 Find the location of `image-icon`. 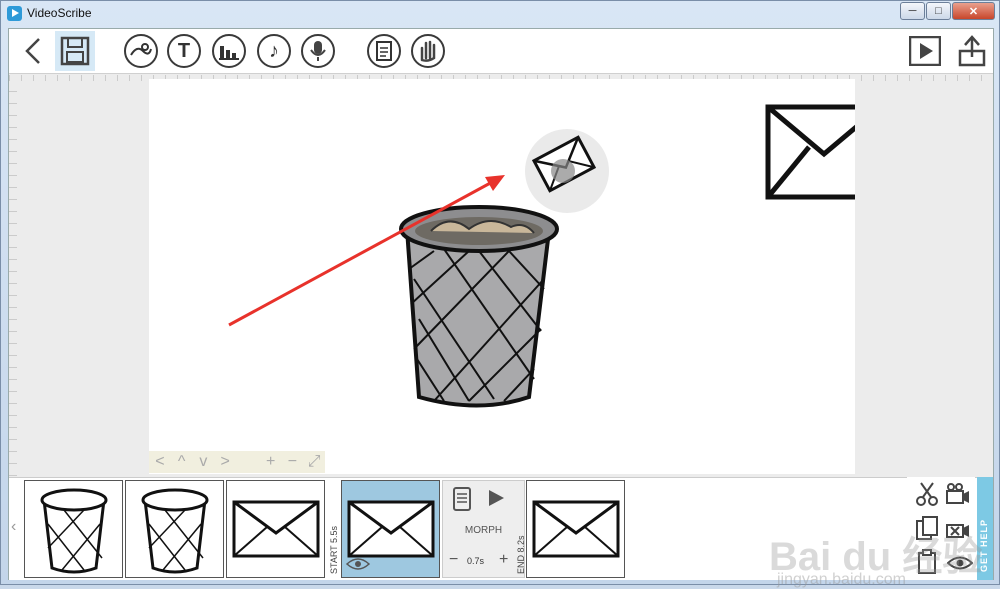

image-icon is located at coordinates (141, 49).